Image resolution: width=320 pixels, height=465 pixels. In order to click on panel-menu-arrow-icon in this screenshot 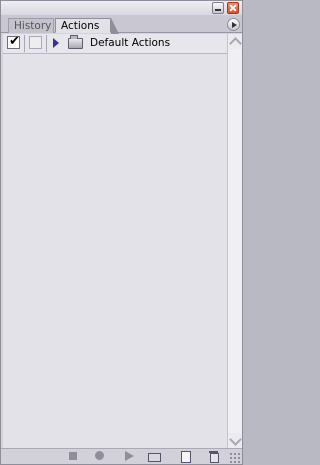, I will do `click(233, 24)`.